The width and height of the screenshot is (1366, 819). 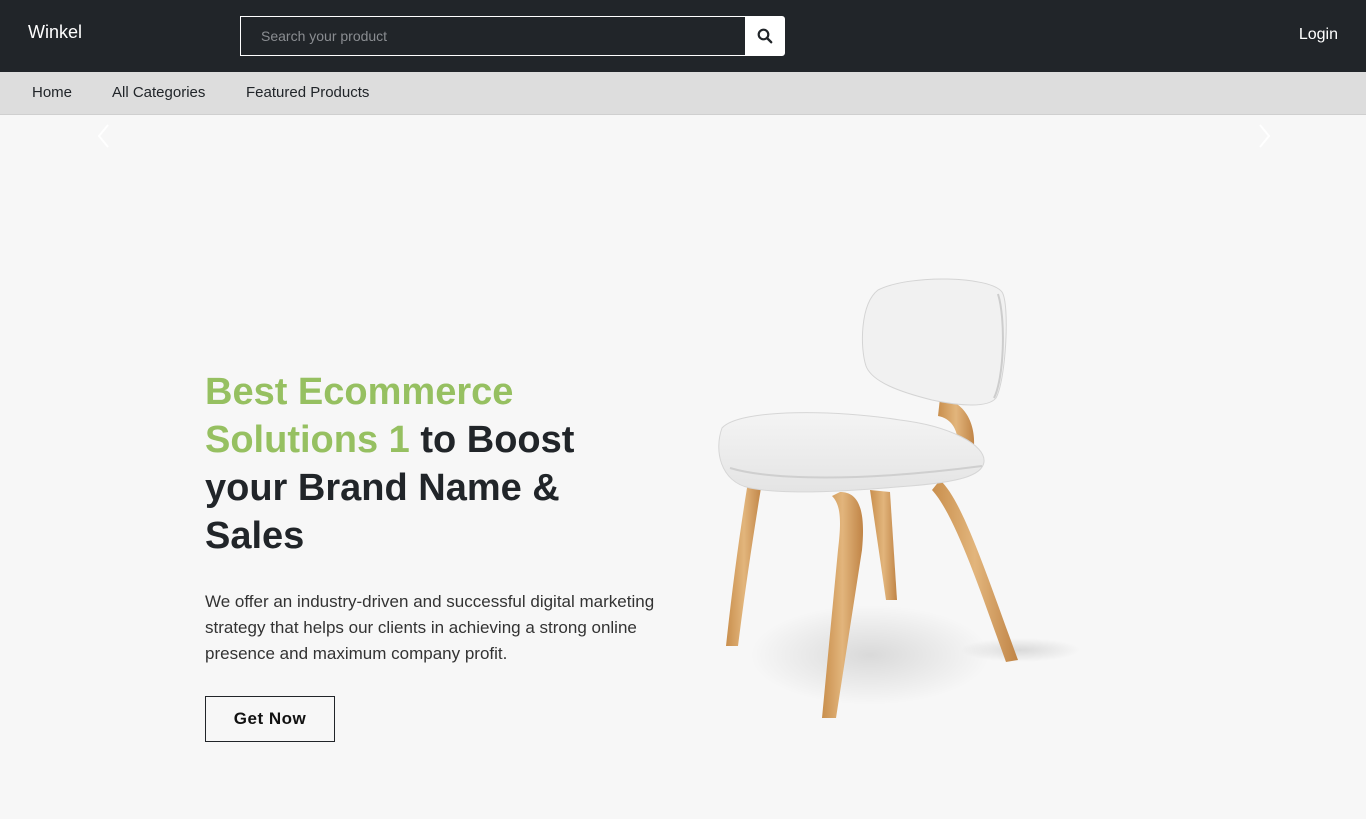 What do you see at coordinates (683, 93) in the screenshot?
I see `category-nav: Home All Categories Featured Products` at bounding box center [683, 93].